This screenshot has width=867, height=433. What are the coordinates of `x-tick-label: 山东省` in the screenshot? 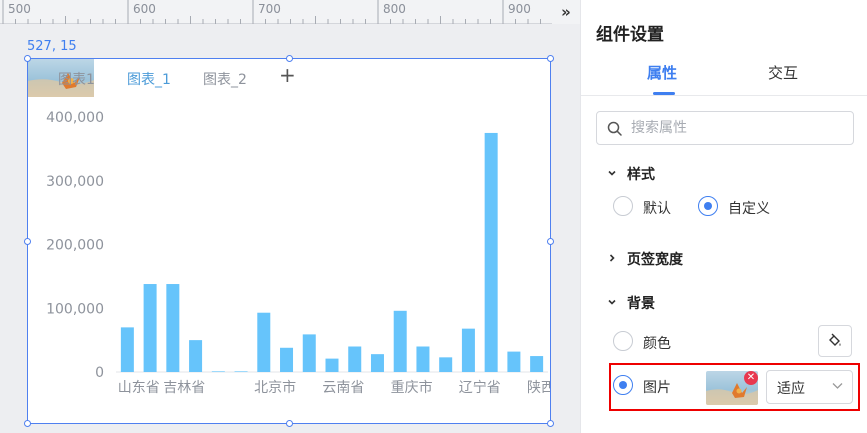 It's located at (139, 388).